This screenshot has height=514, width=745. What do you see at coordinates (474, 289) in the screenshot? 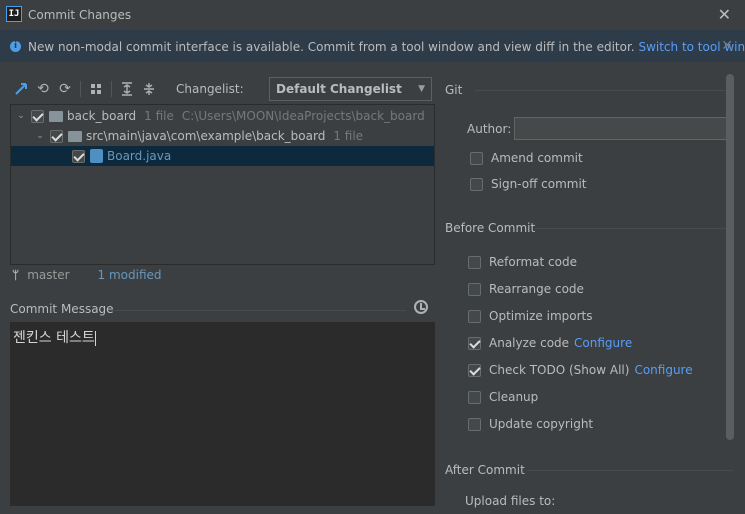
I see `rearrange-checkbox` at bounding box center [474, 289].